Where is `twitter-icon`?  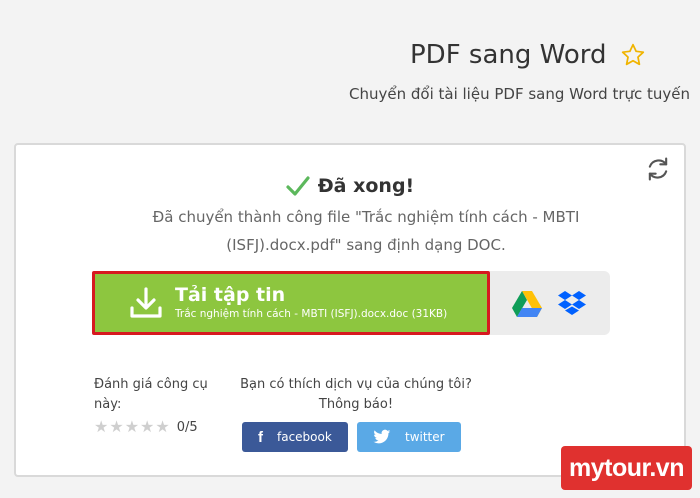 twitter-icon is located at coordinates (382, 436).